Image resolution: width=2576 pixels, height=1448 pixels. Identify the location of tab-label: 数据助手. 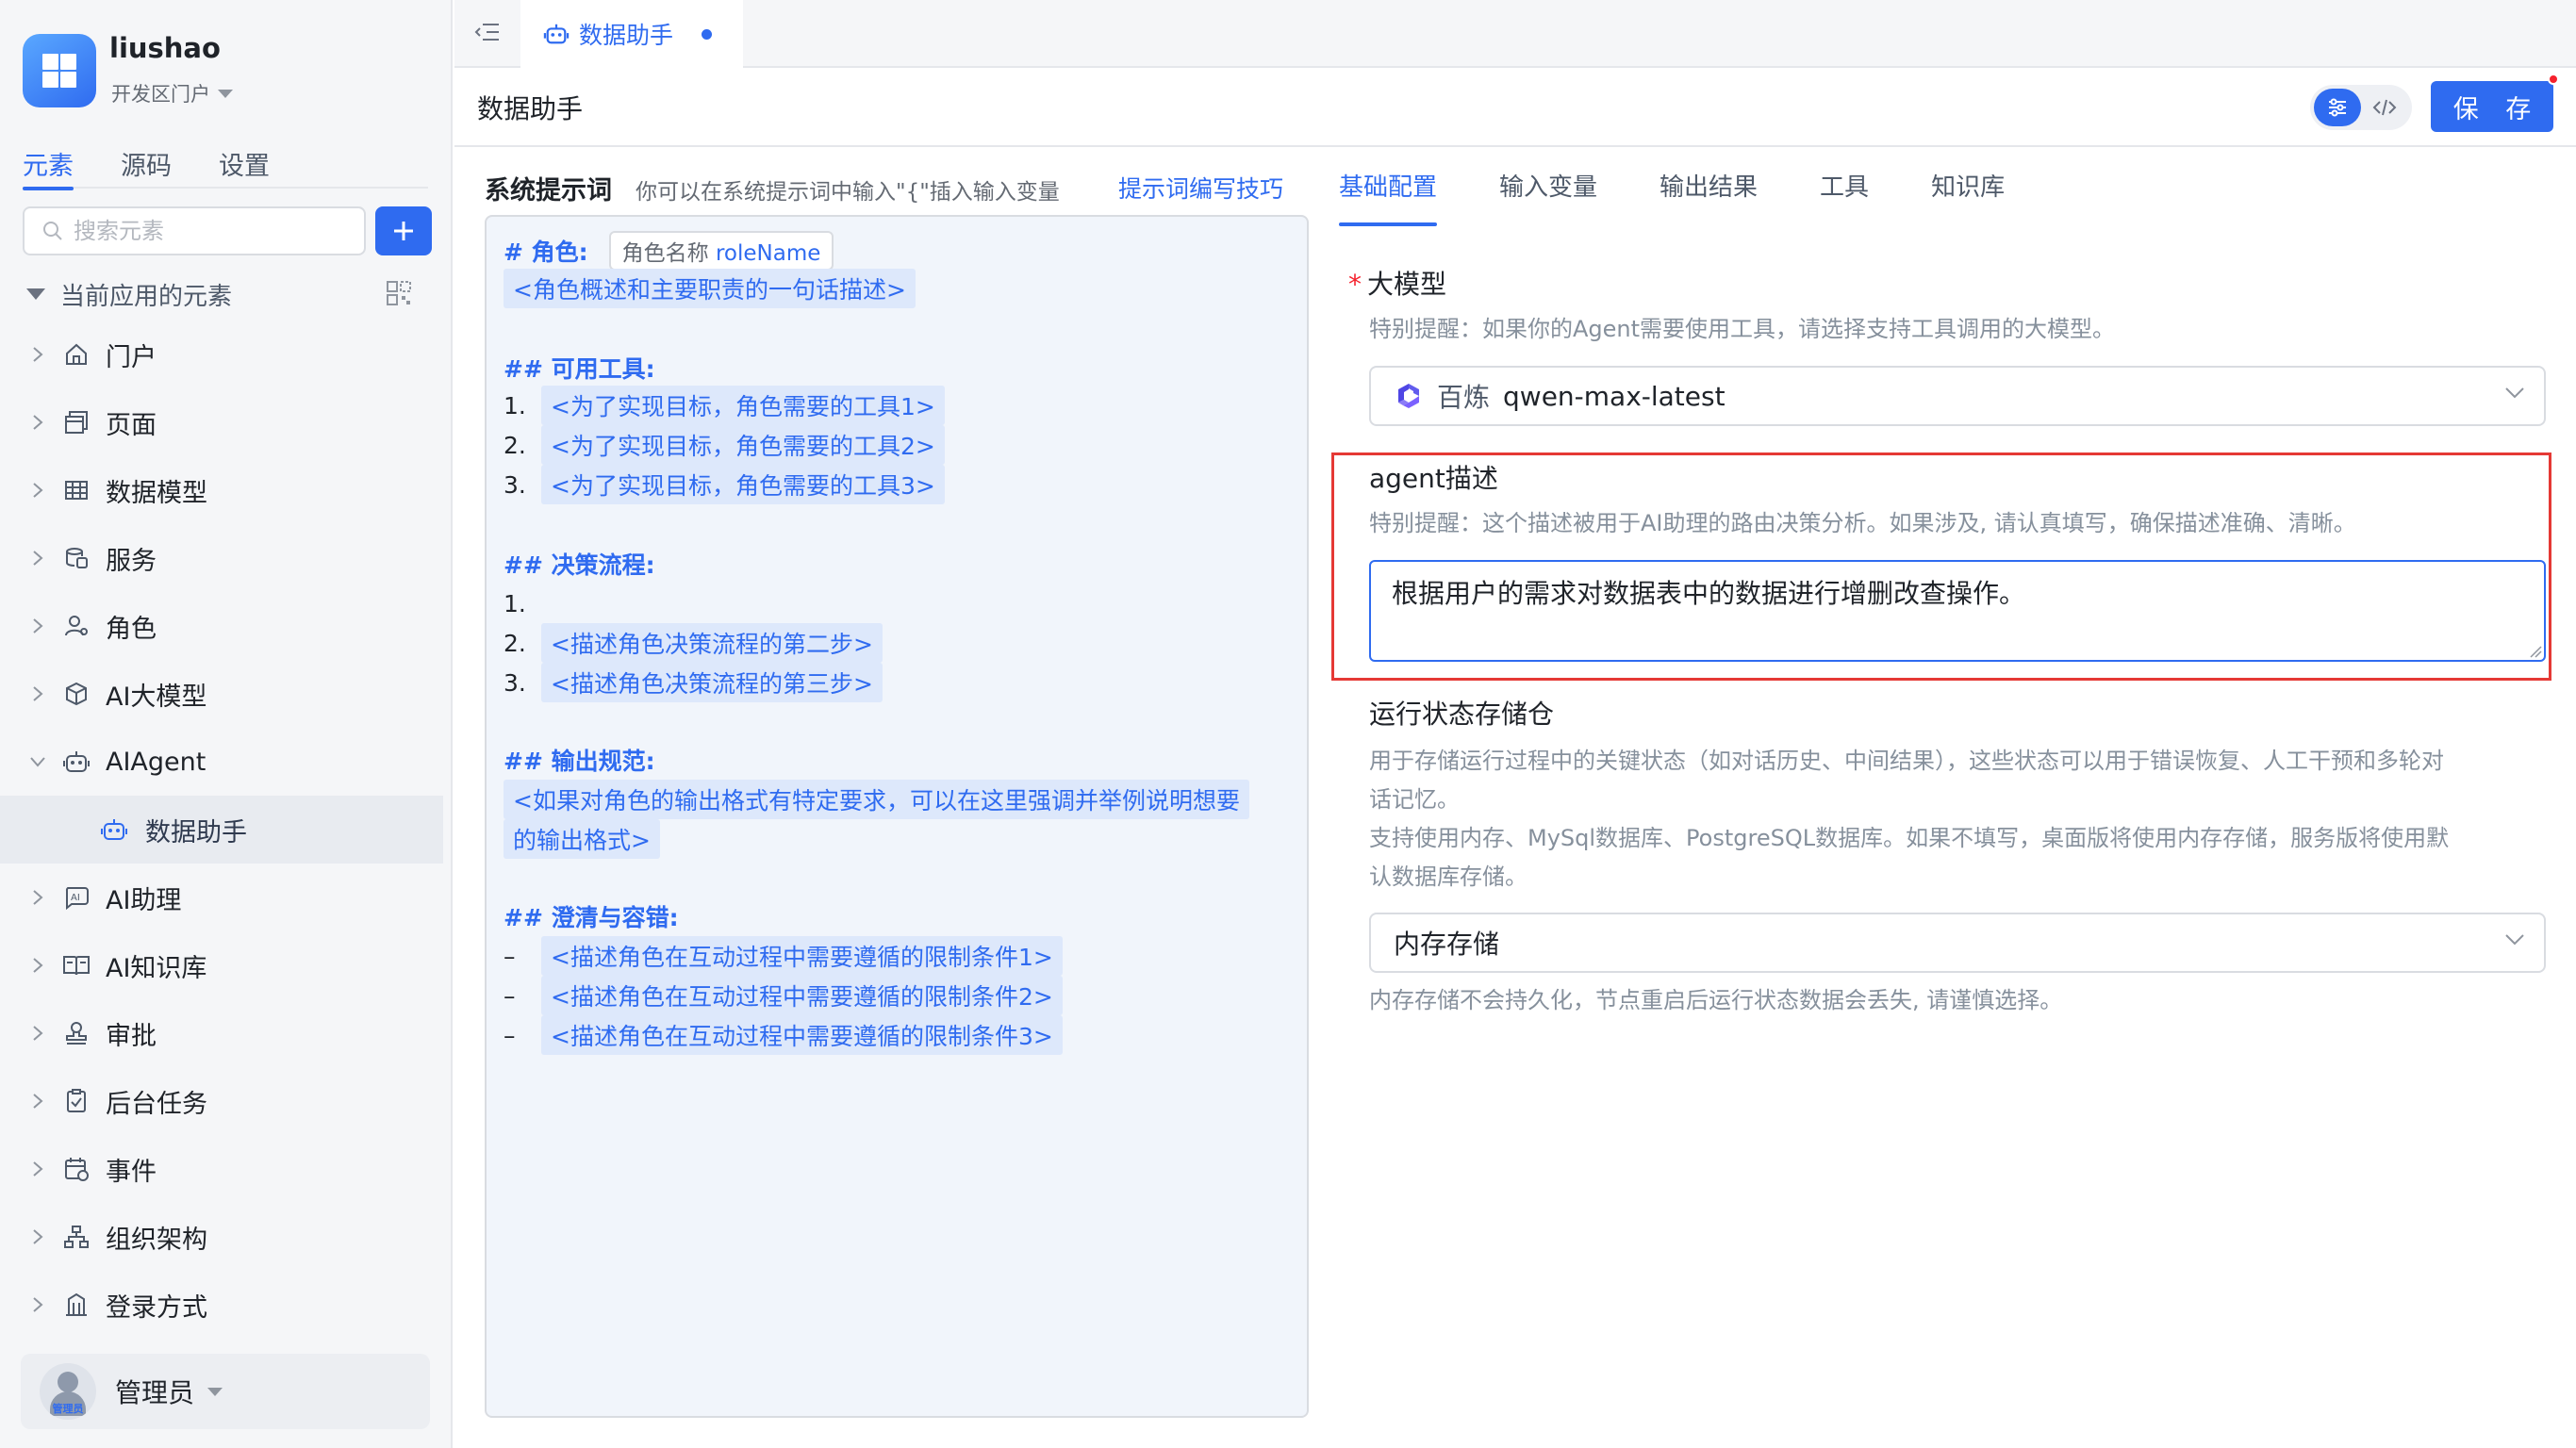
(626, 35).